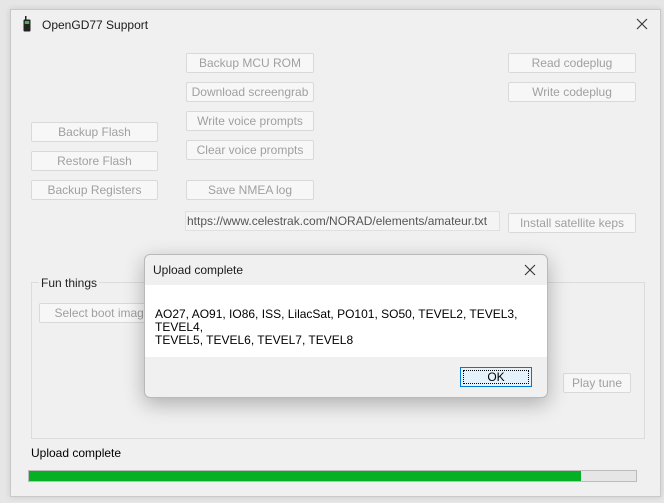 This screenshot has height=503, width=664. Describe the element at coordinates (94, 190) in the screenshot. I see `backup-registers-button: Backup Registers` at that location.